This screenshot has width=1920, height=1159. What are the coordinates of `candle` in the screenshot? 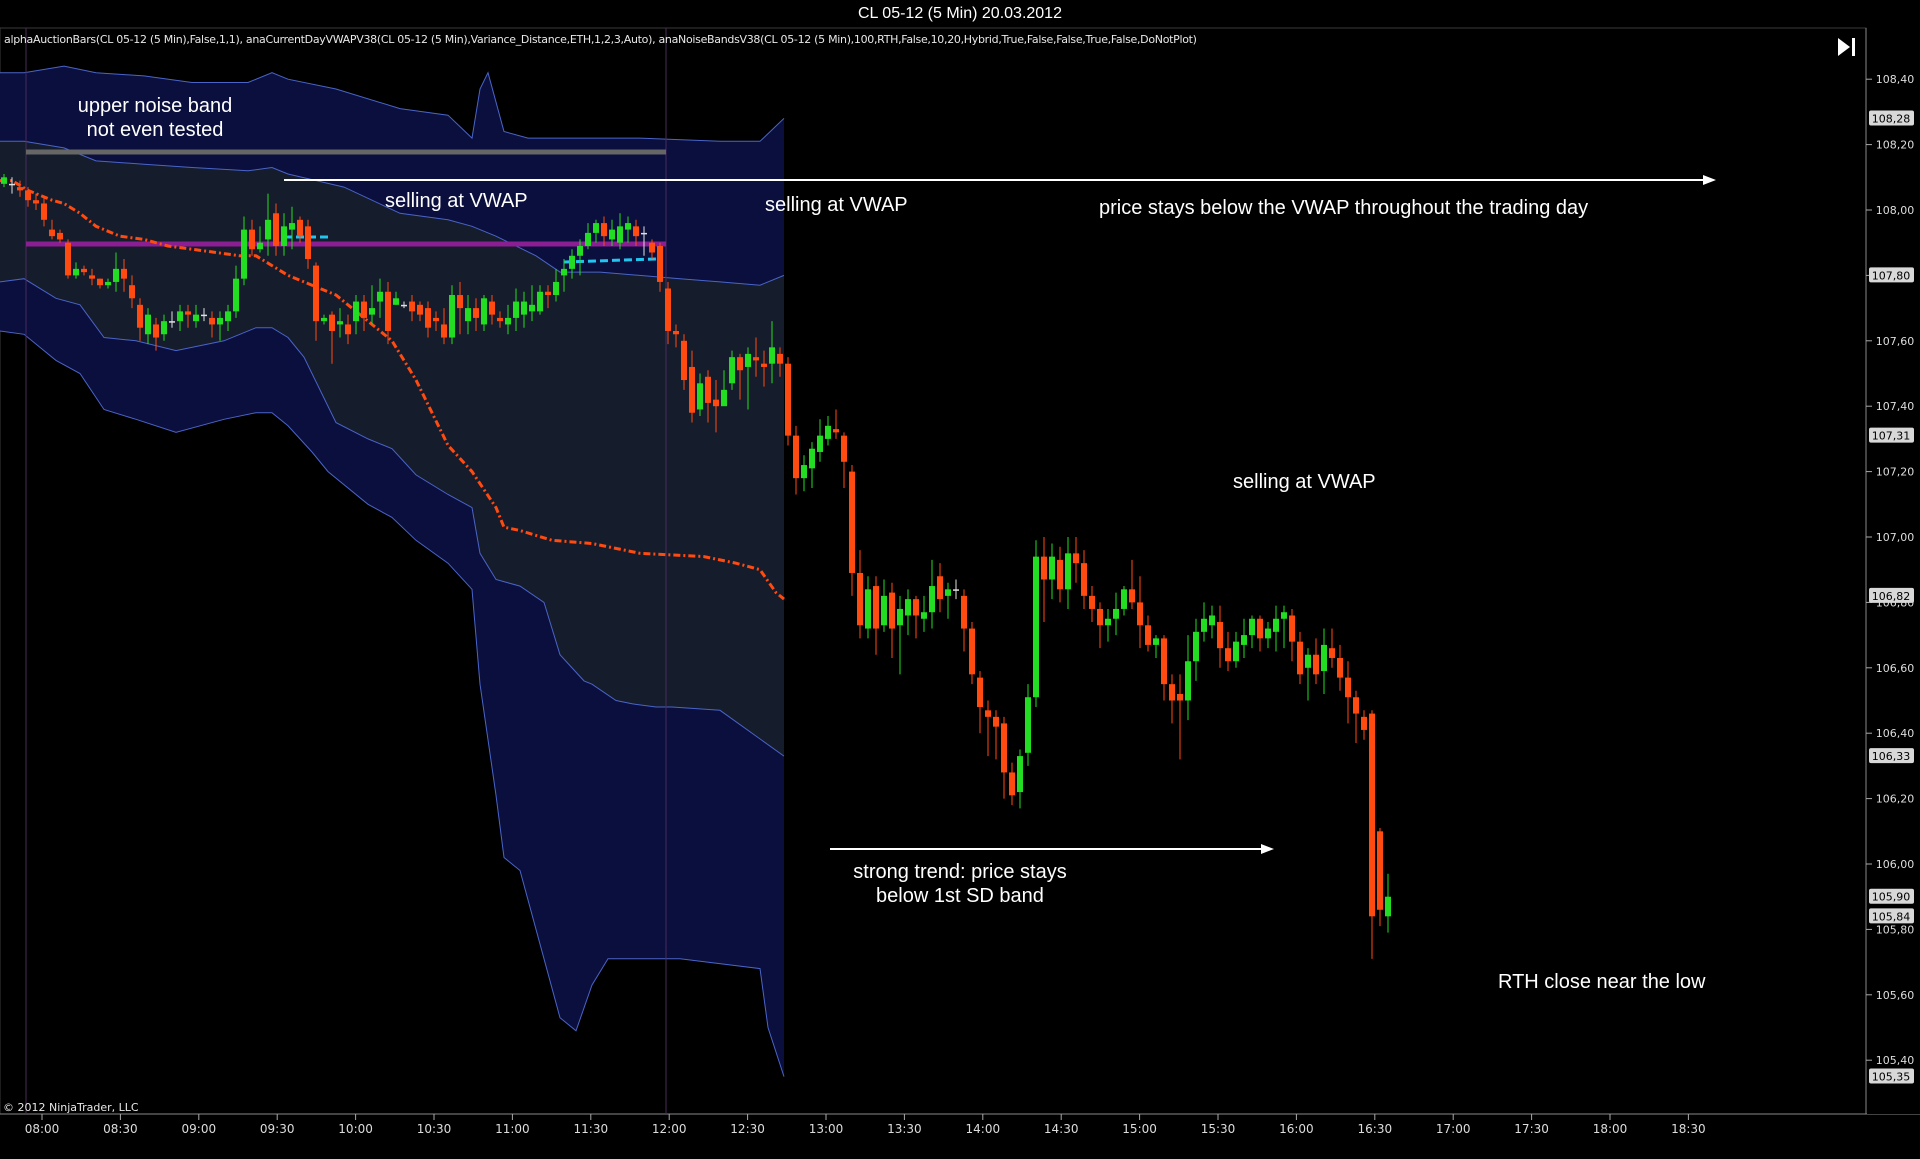 It's located at (788, 401).